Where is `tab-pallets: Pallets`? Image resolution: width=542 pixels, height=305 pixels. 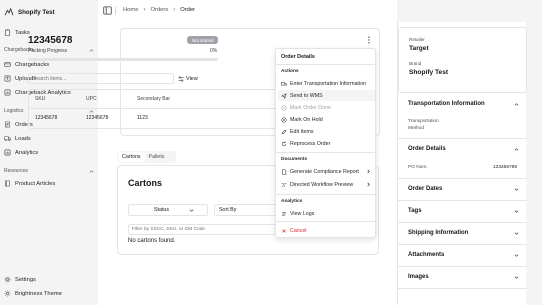
tab-pallets: Pallets is located at coordinates (157, 157).